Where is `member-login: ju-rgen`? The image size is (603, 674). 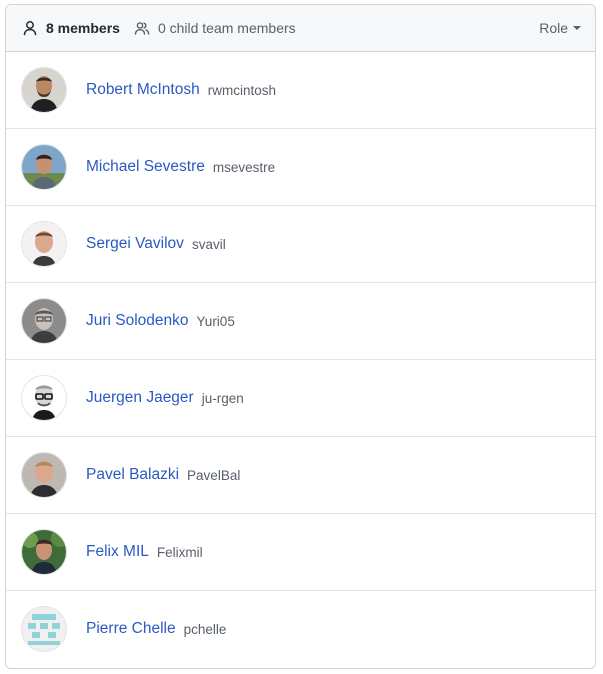
member-login: ju-rgen is located at coordinates (222, 398).